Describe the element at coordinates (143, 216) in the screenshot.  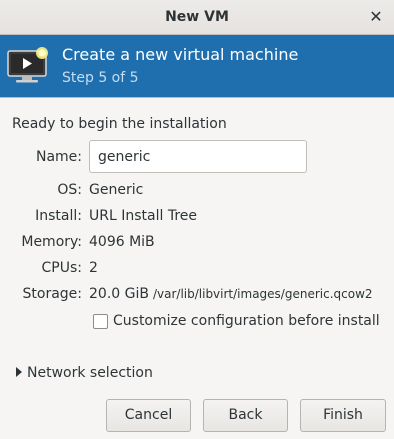
I see `install-value: URL Install Tree` at that location.